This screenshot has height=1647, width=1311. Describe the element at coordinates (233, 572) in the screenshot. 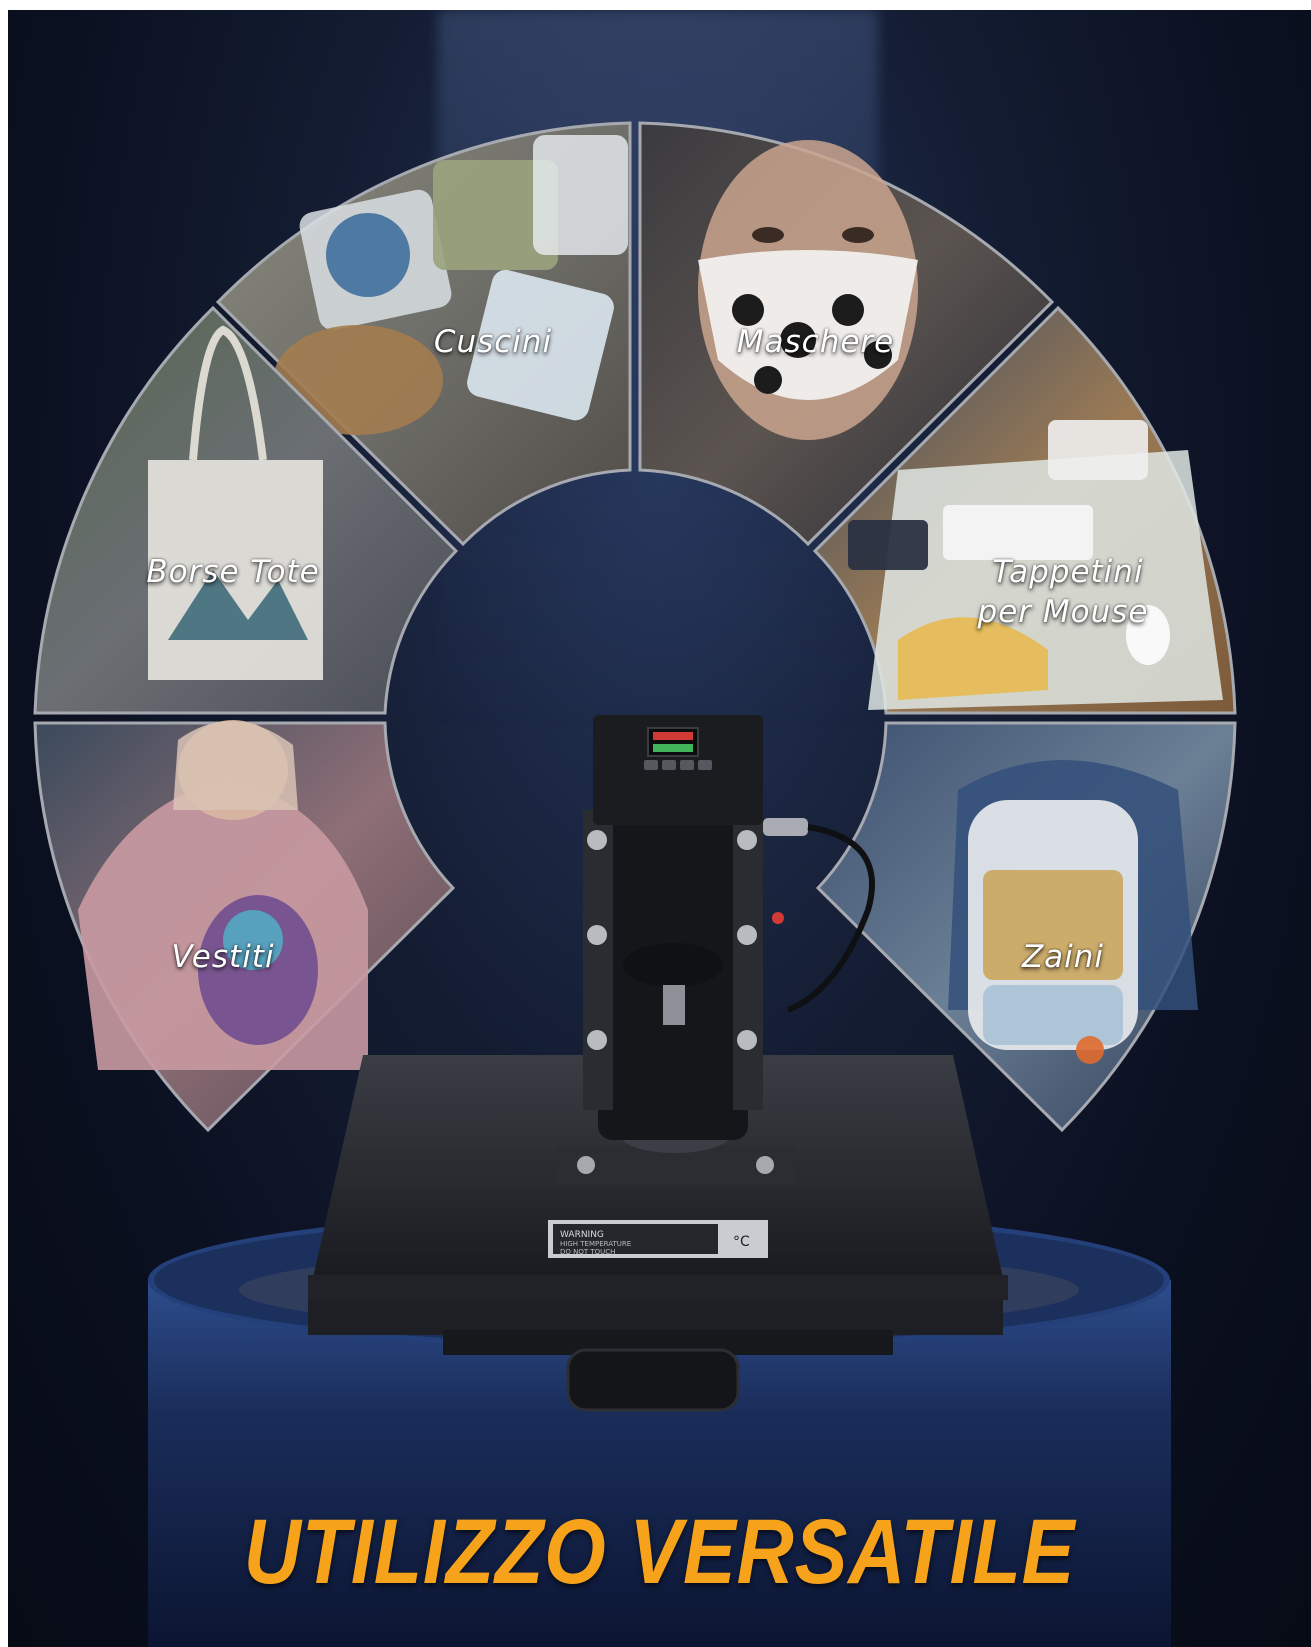

I see `label-borse-tote: Borse Tote` at that location.